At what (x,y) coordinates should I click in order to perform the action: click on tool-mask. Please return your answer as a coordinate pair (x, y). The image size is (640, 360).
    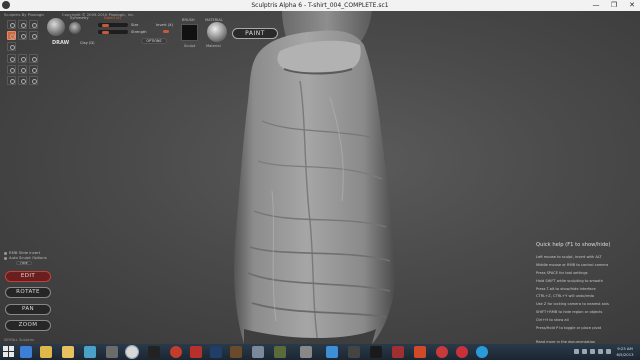
    Looking at the image, I should click on (22, 69).